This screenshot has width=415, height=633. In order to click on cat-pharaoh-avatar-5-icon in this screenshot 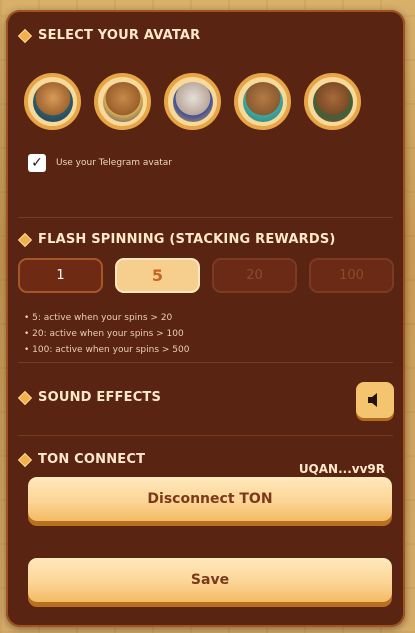, I will do `click(332, 101)`.